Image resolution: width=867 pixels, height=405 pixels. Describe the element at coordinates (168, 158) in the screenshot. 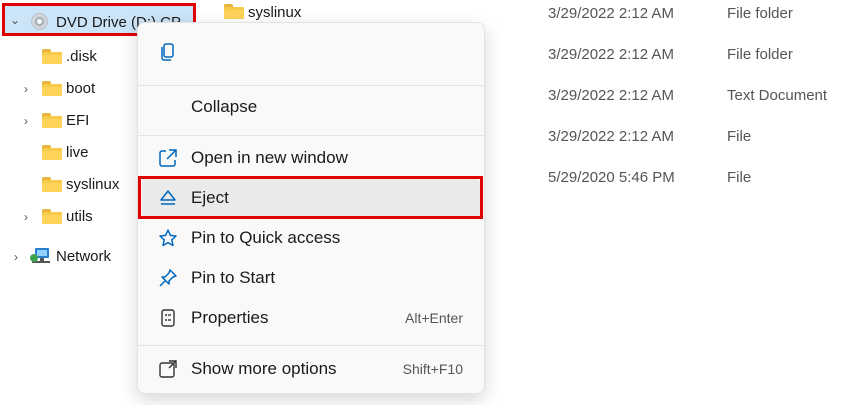

I see `open-new-window-icon` at that location.